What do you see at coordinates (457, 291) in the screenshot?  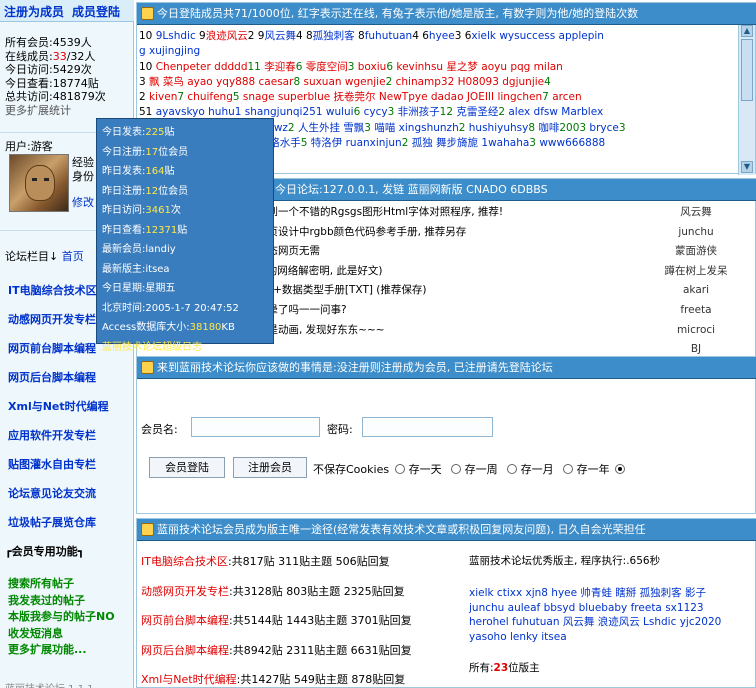 I see `news-item: C++数据类型手册[TXT] (推荐保存)` at bounding box center [457, 291].